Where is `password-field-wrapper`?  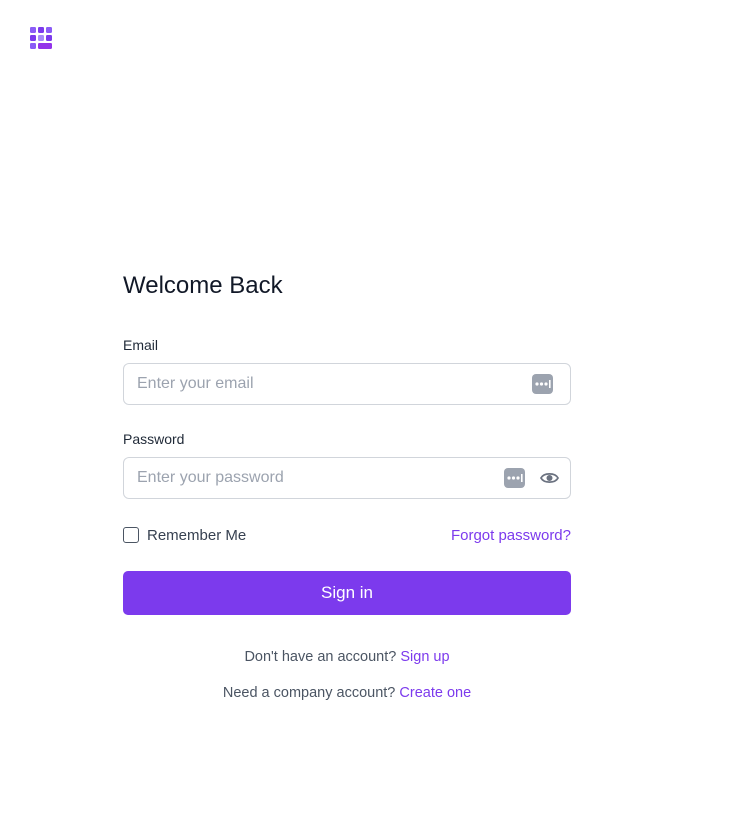
password-field-wrapper is located at coordinates (347, 478).